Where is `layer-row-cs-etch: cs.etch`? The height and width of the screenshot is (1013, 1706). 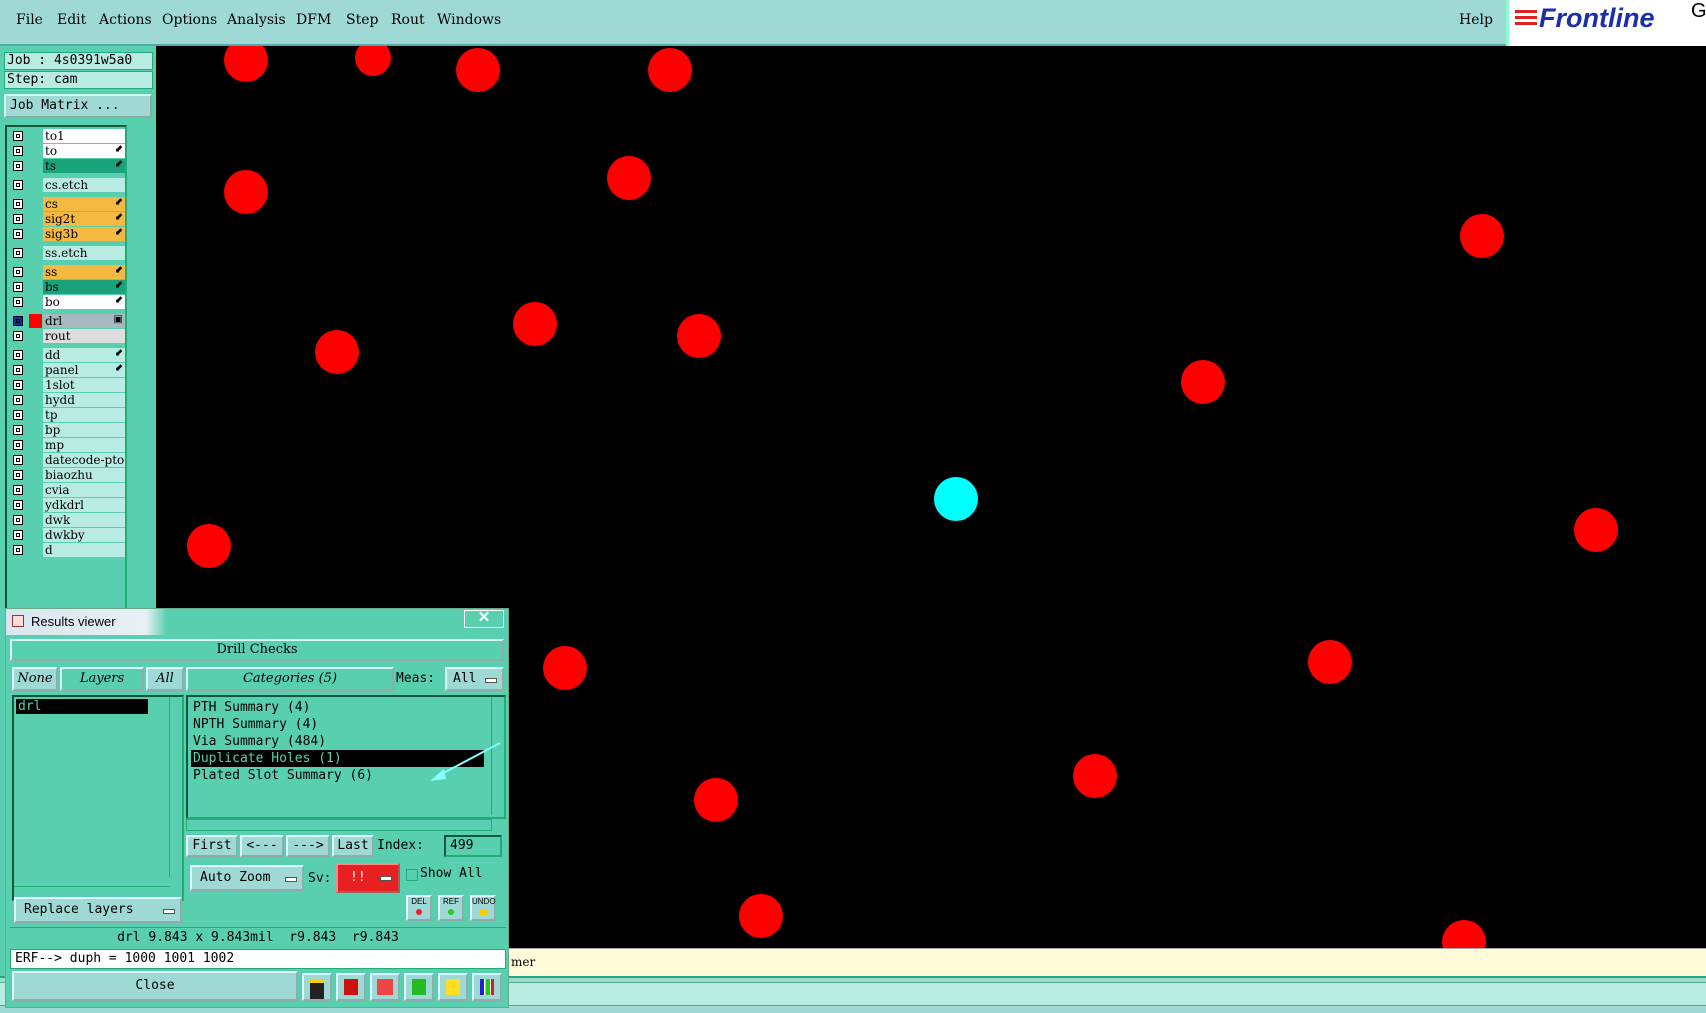
layer-row-cs-etch: cs.etch is located at coordinates (67, 185).